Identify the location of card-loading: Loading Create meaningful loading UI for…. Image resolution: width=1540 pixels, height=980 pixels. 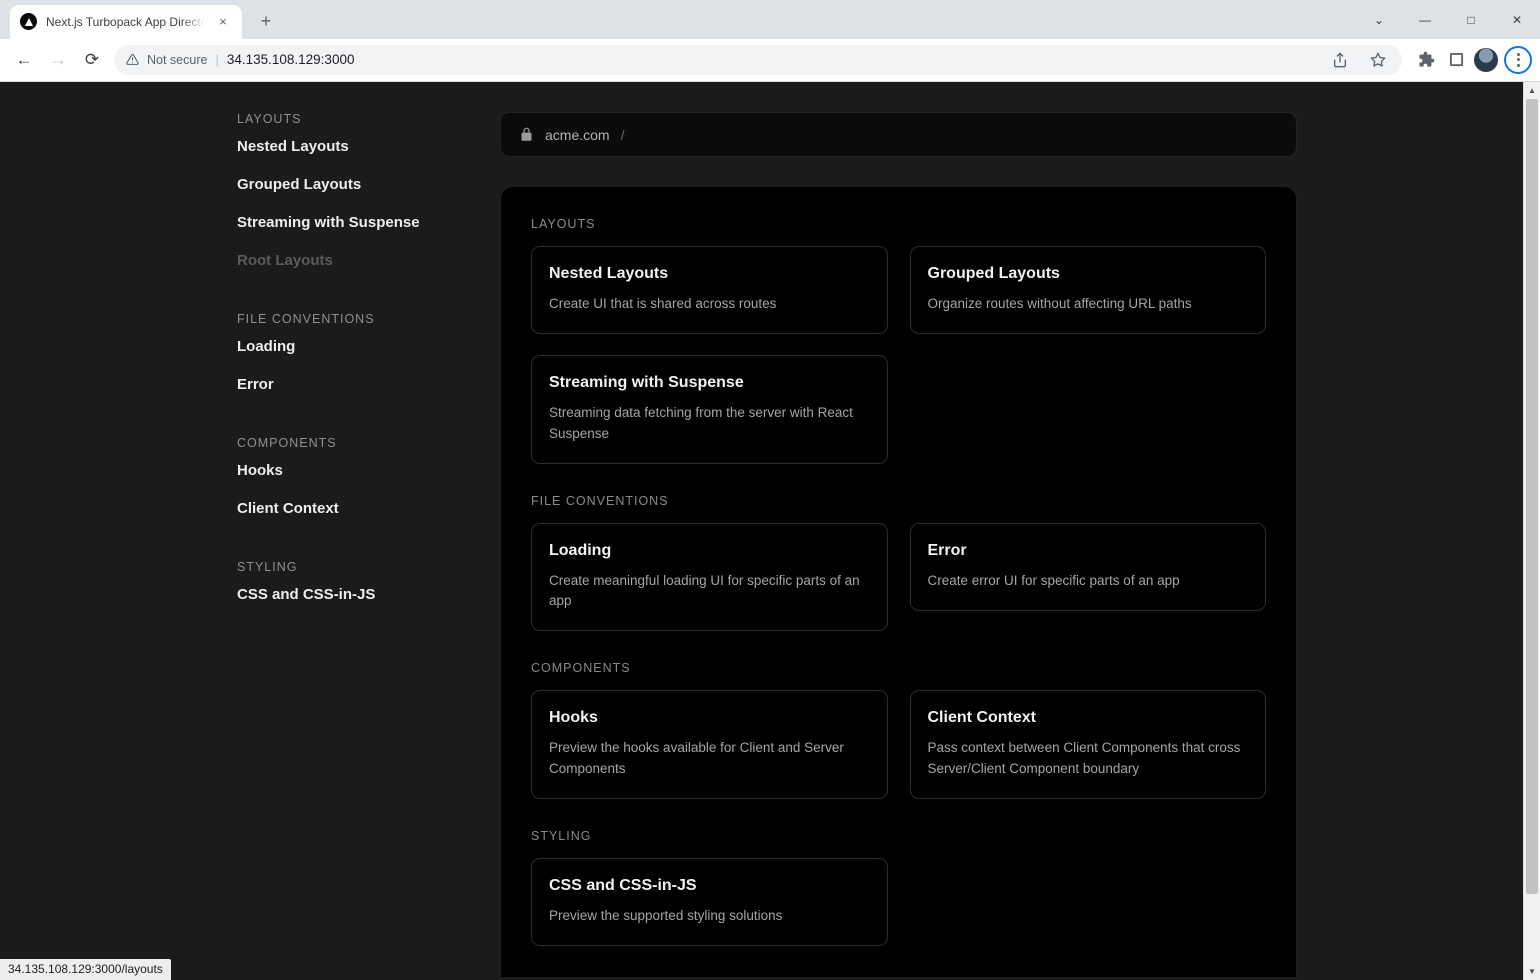
(709, 577).